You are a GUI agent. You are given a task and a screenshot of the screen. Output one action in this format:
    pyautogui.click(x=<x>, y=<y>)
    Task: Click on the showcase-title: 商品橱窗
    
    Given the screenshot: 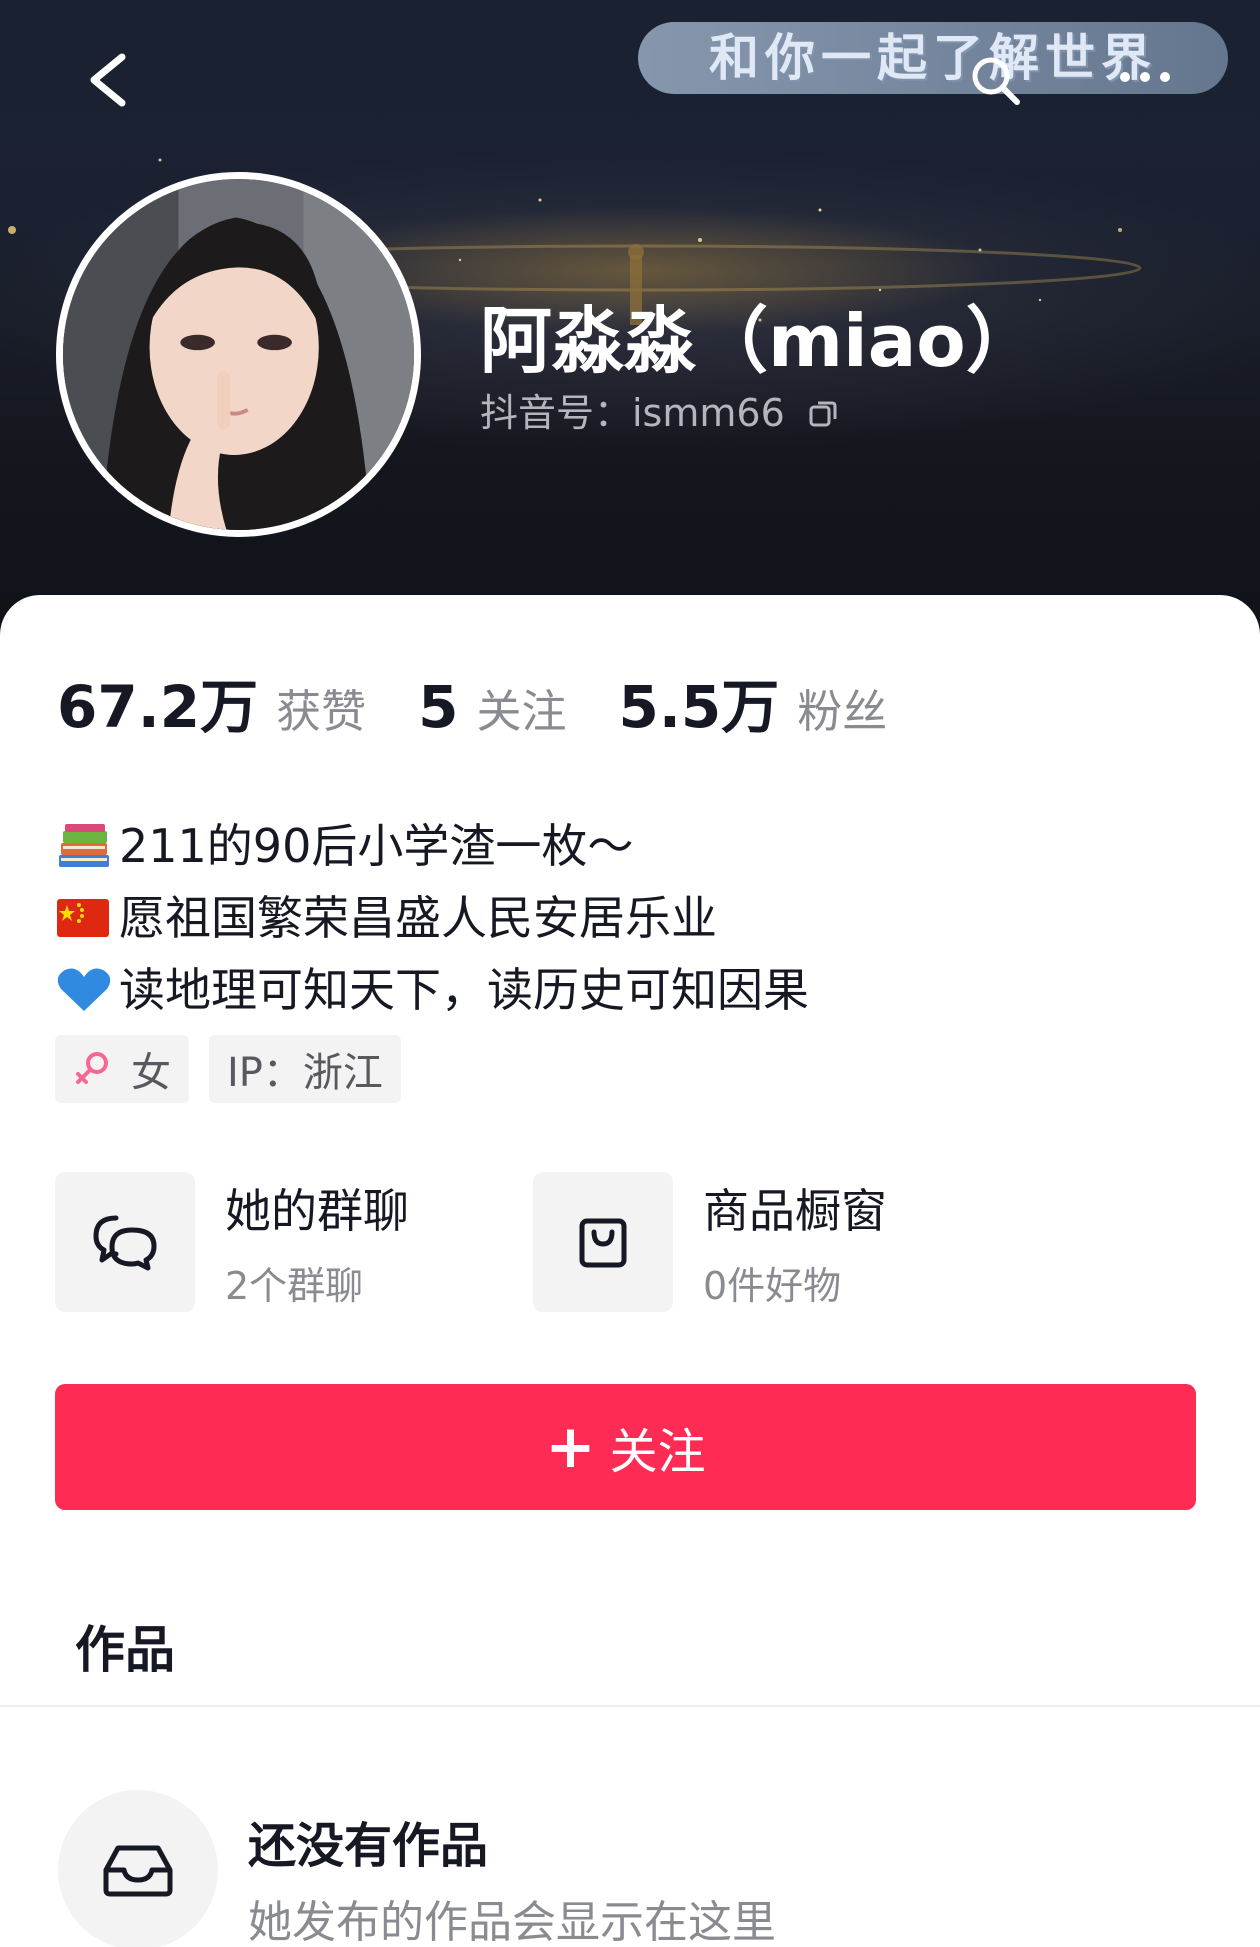 What is the action you would take?
    pyautogui.click(x=795, y=1210)
    